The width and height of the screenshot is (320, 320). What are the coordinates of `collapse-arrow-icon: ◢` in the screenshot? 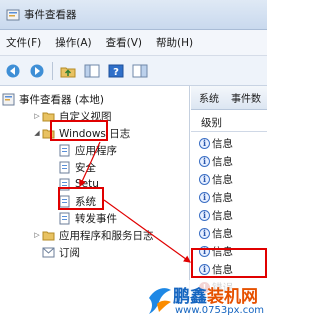 It's located at (37, 133).